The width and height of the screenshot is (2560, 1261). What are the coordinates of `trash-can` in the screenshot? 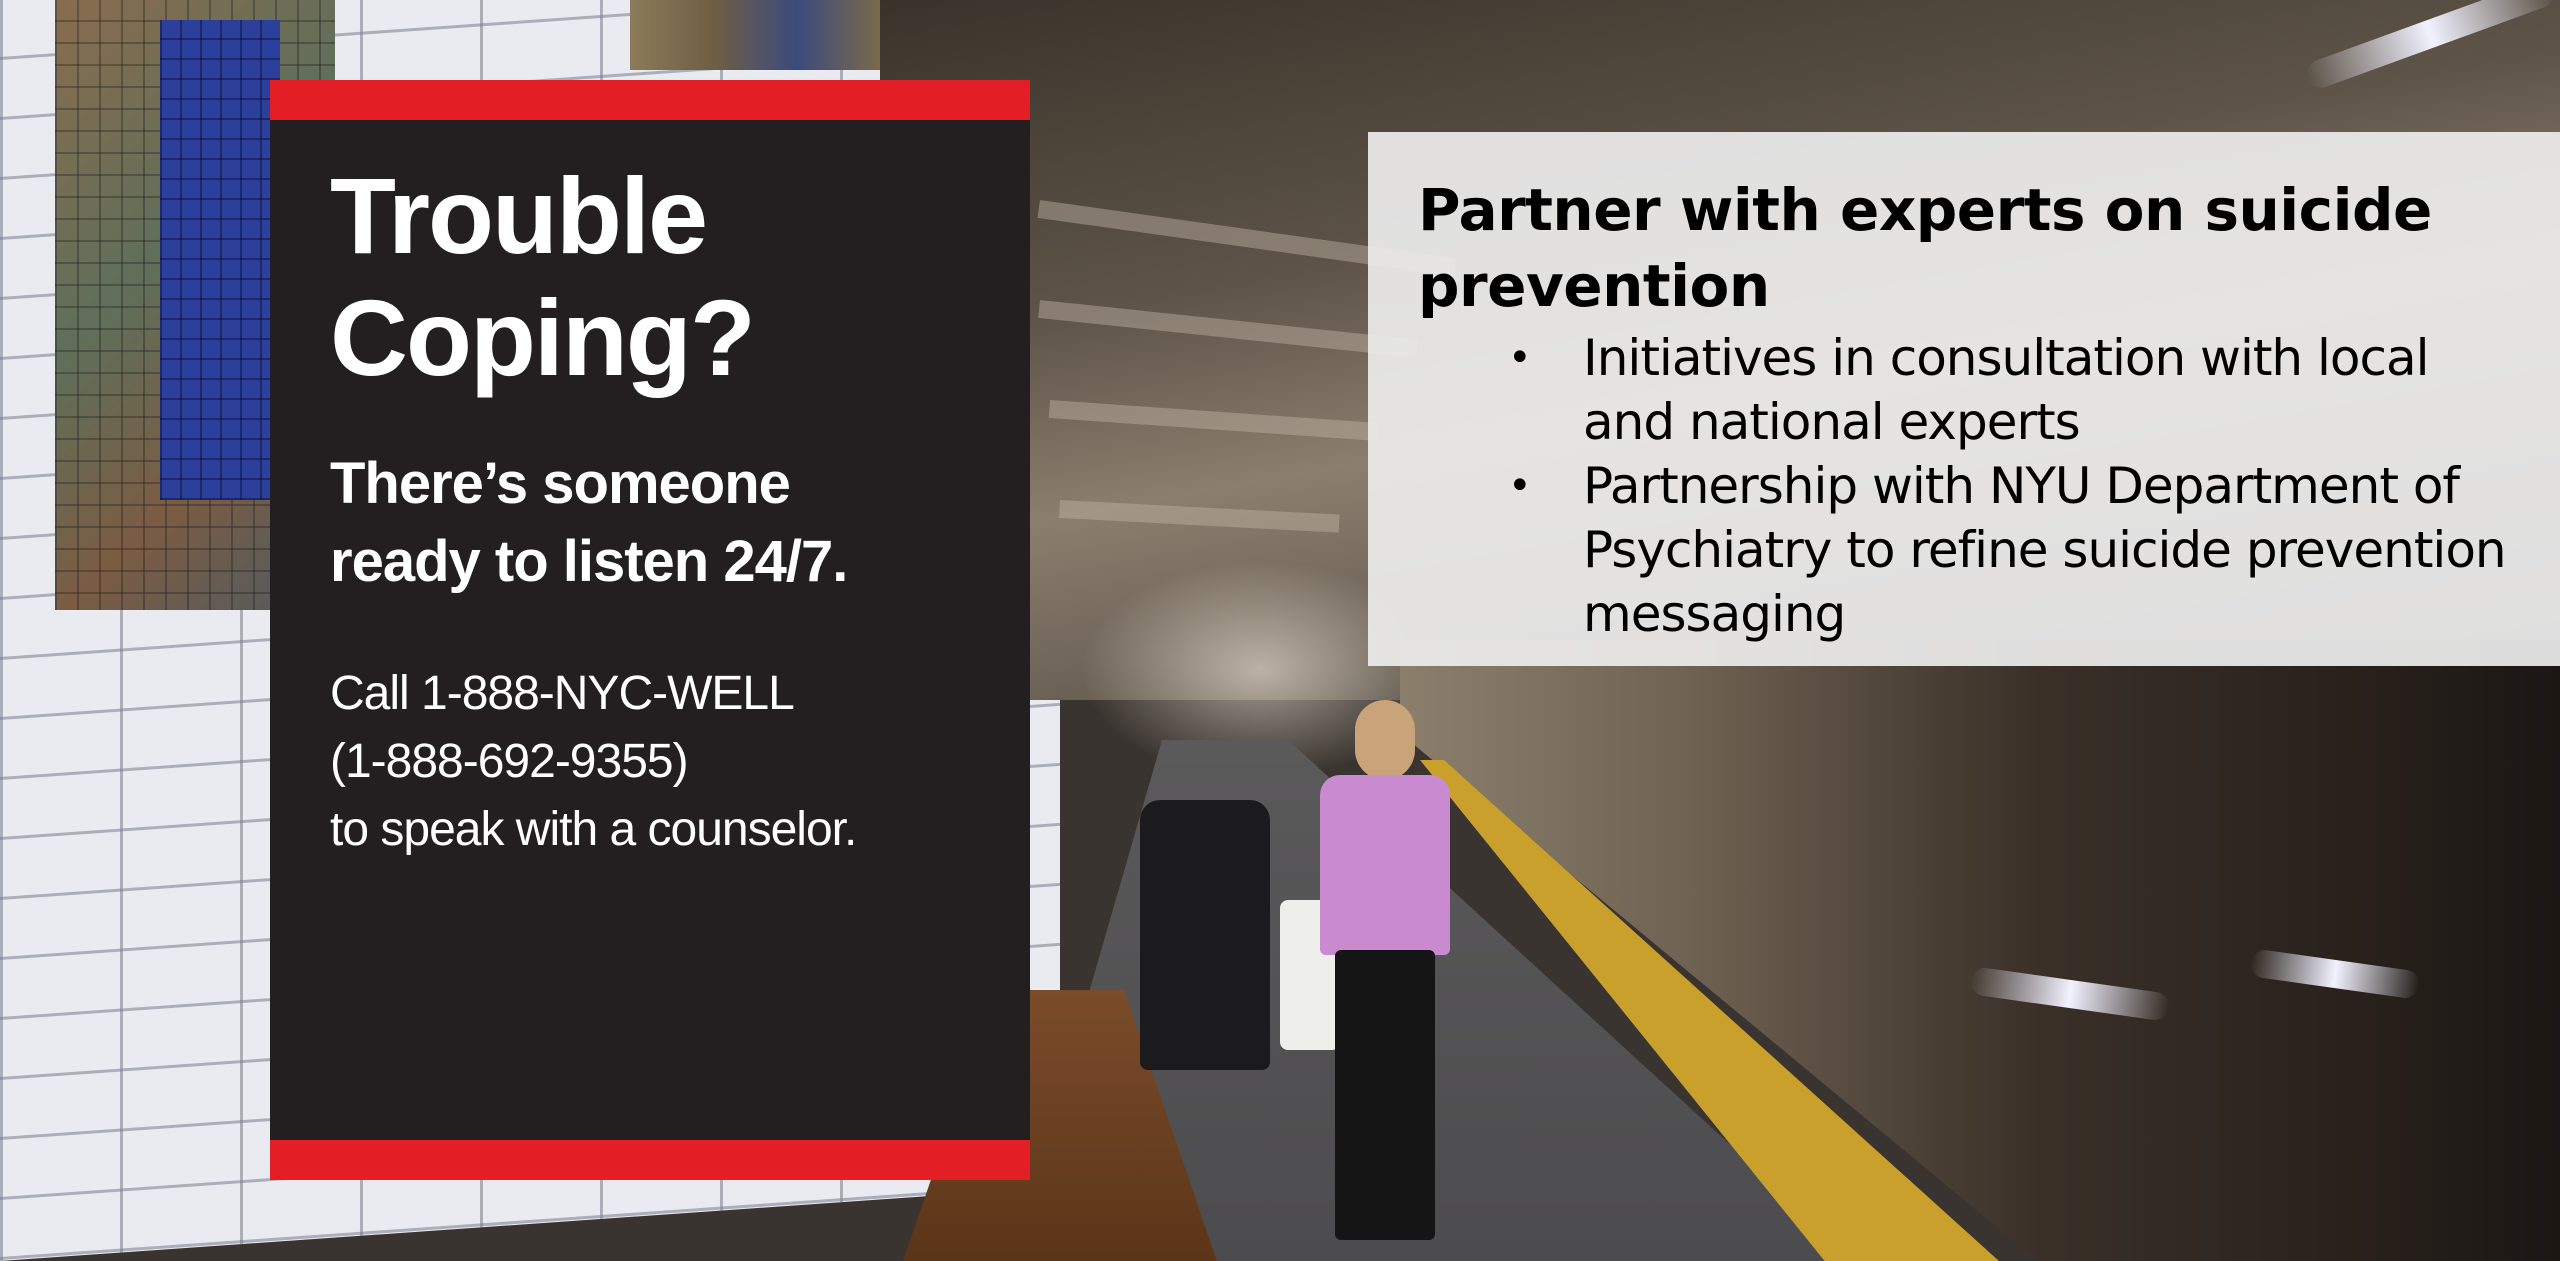 It's located at (1205, 935).